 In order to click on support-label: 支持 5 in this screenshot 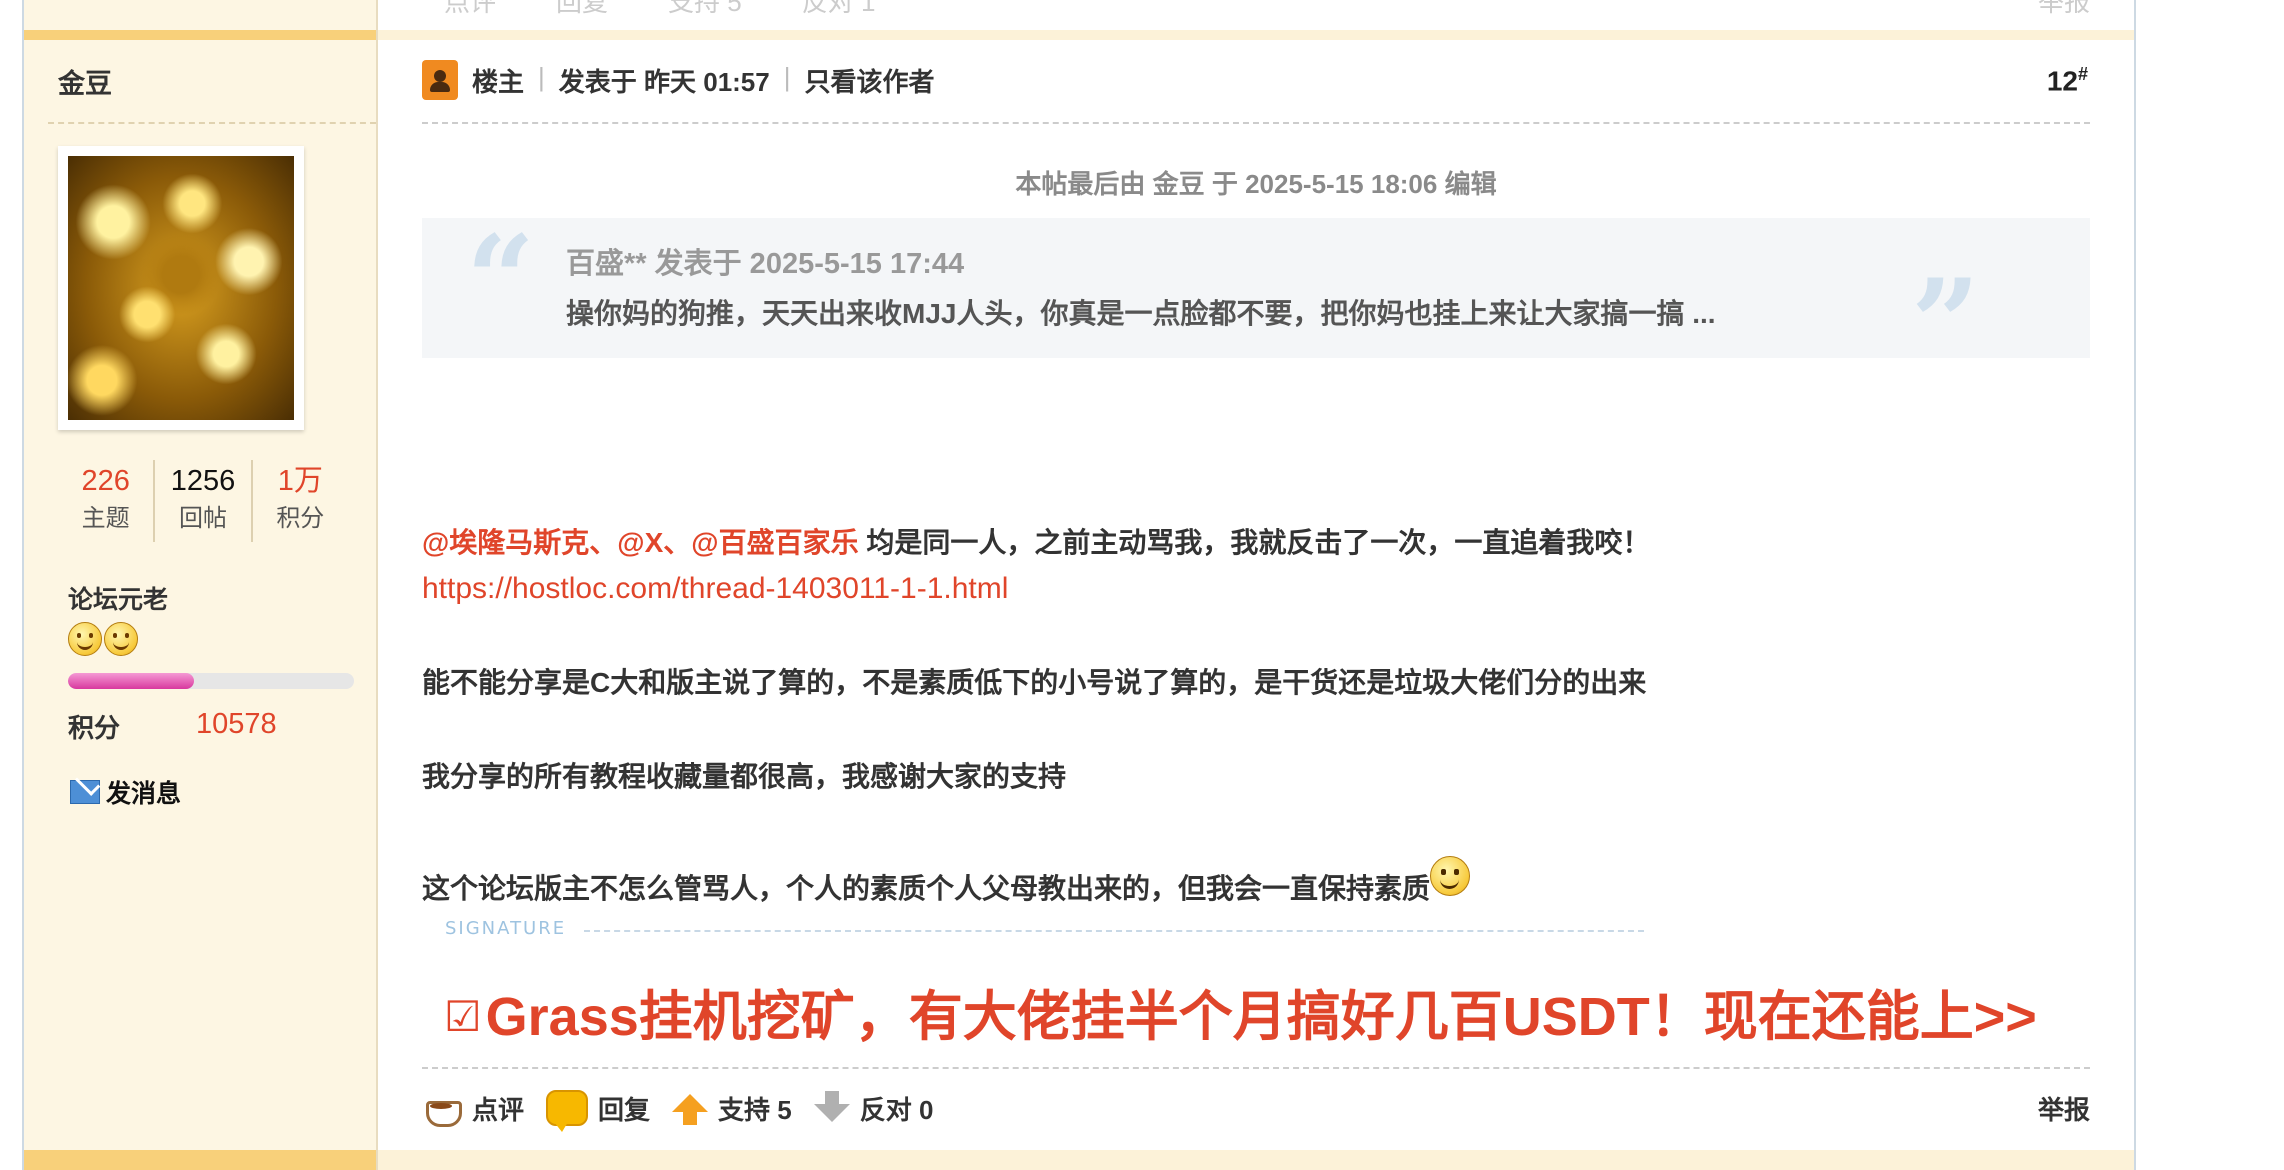, I will do `click(755, 1109)`.